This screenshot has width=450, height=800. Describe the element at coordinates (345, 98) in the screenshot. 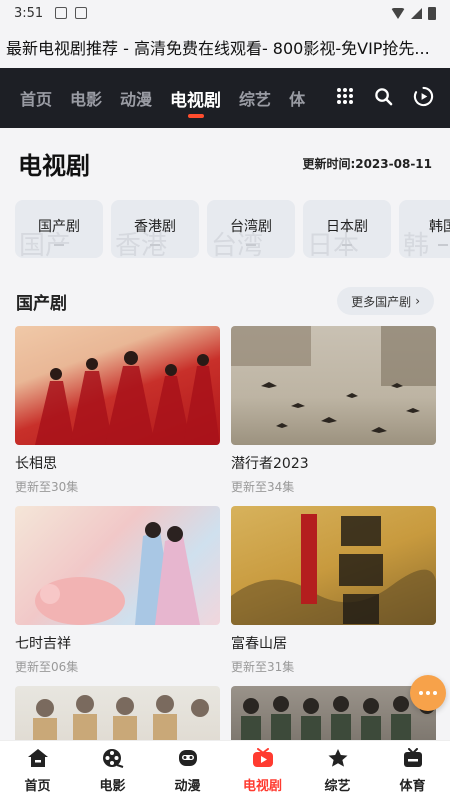

I see `grid-icon` at that location.